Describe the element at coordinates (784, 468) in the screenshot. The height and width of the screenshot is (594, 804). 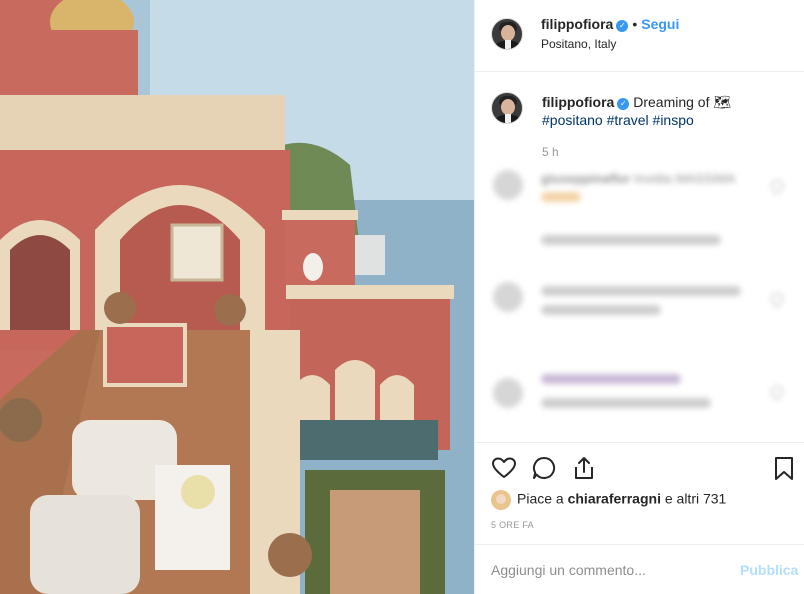
I see `bookmark-icon` at that location.